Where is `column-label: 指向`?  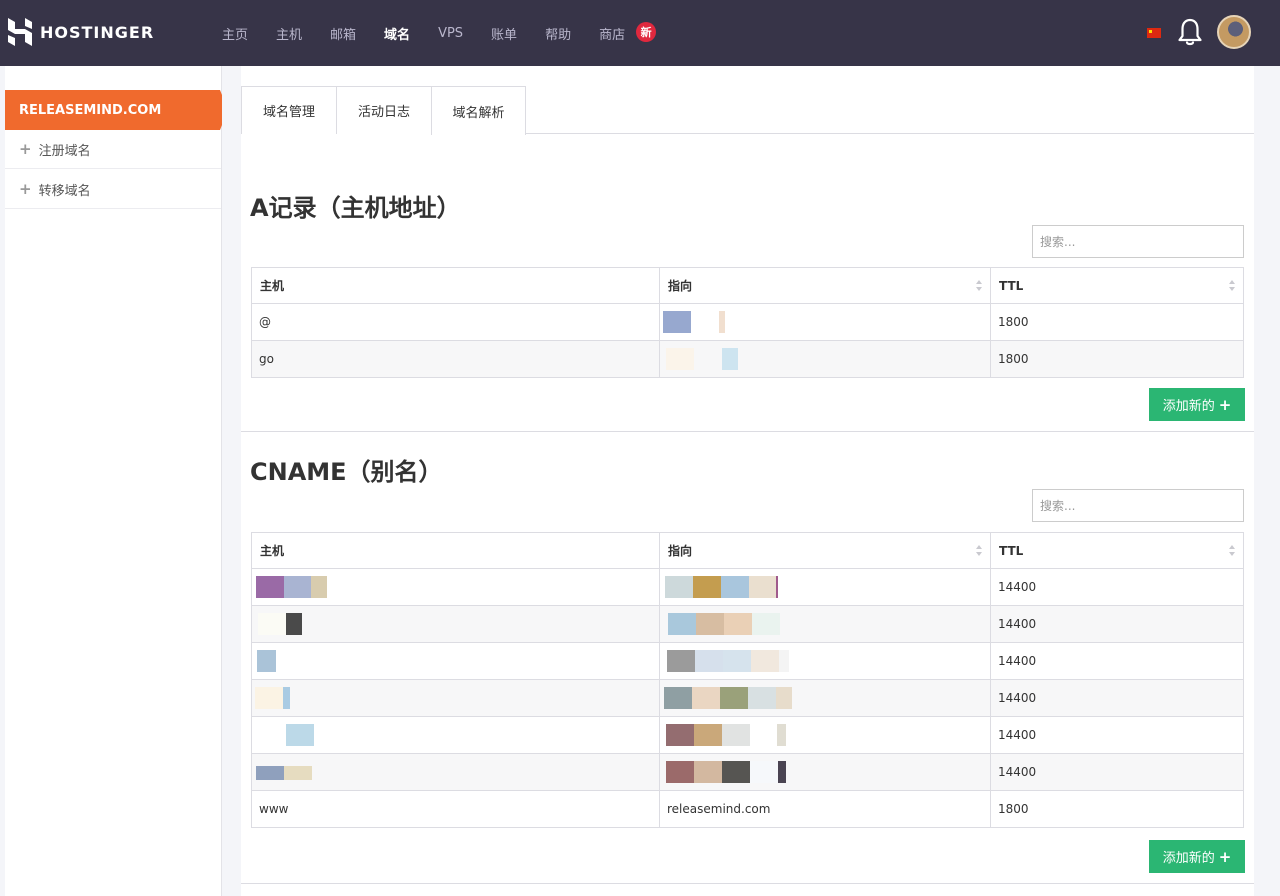 column-label: 指向 is located at coordinates (680, 551).